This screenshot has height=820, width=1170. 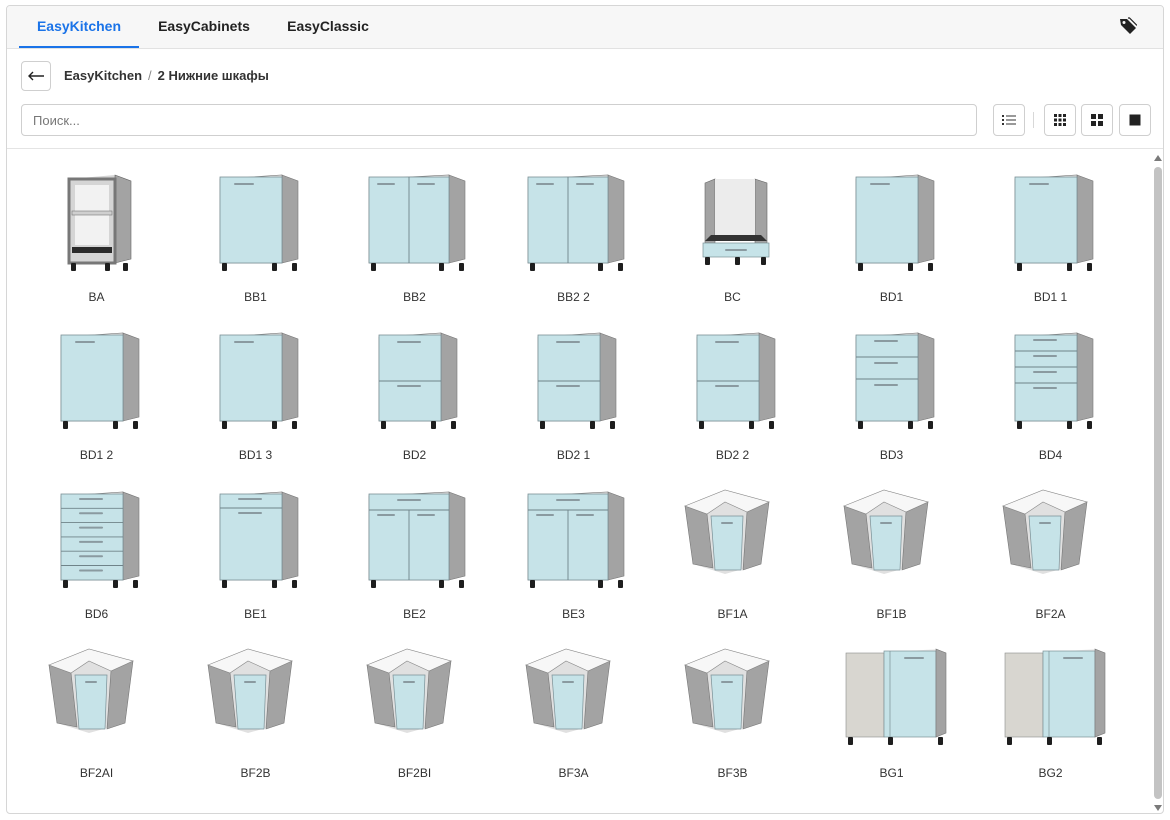 What do you see at coordinates (573, 297) in the screenshot?
I see `cabinet-label: BB2 2` at bounding box center [573, 297].